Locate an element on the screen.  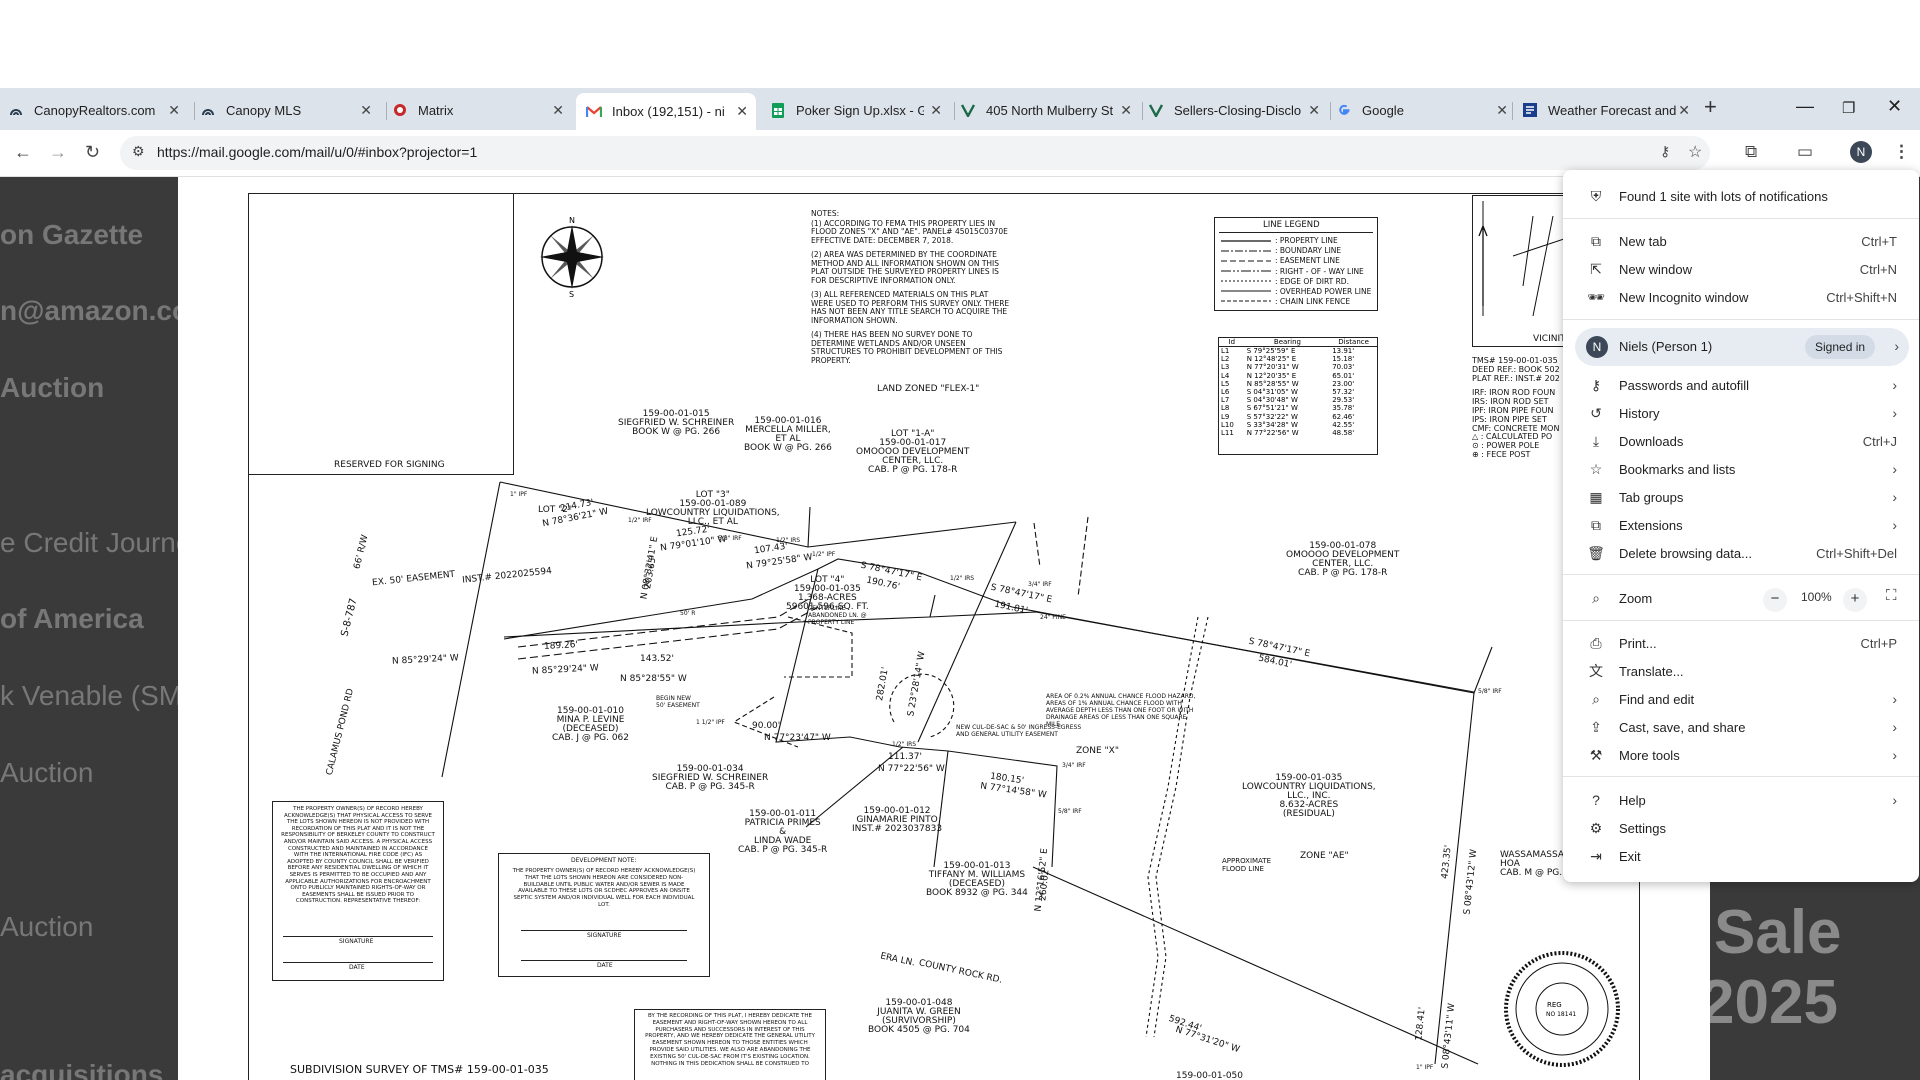
toolbox-icon: ⚒ is located at coordinates (1596, 754).